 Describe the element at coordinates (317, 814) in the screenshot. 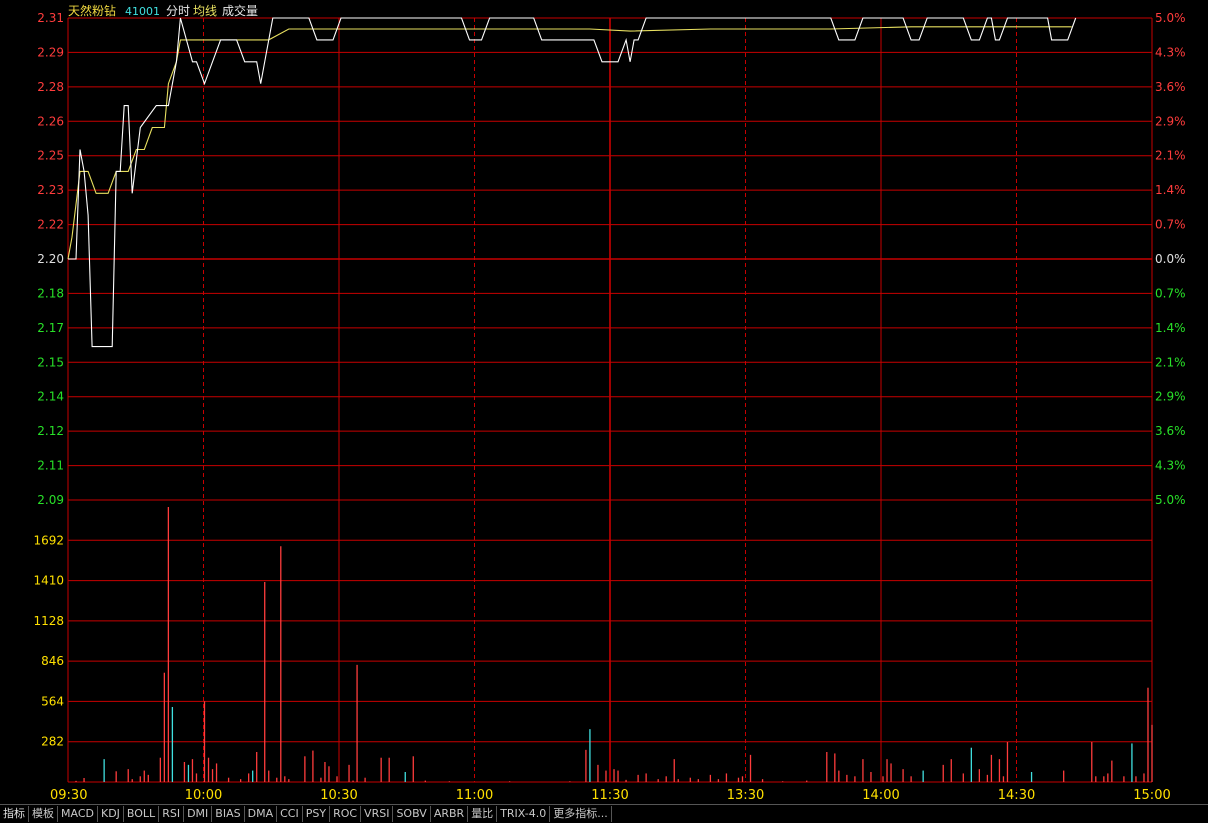

I see `indicator-tab: PSY` at that location.